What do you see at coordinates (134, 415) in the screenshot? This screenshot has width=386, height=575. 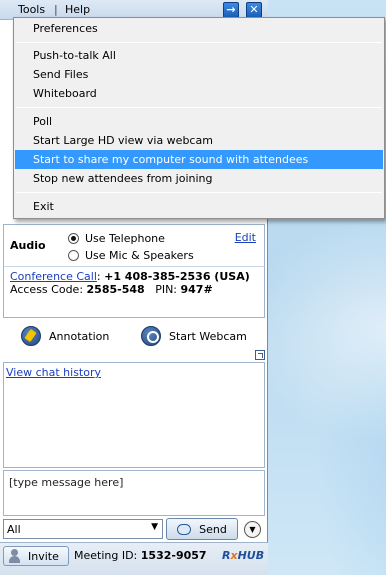 I see `chat-history-panel: View chat history` at bounding box center [134, 415].